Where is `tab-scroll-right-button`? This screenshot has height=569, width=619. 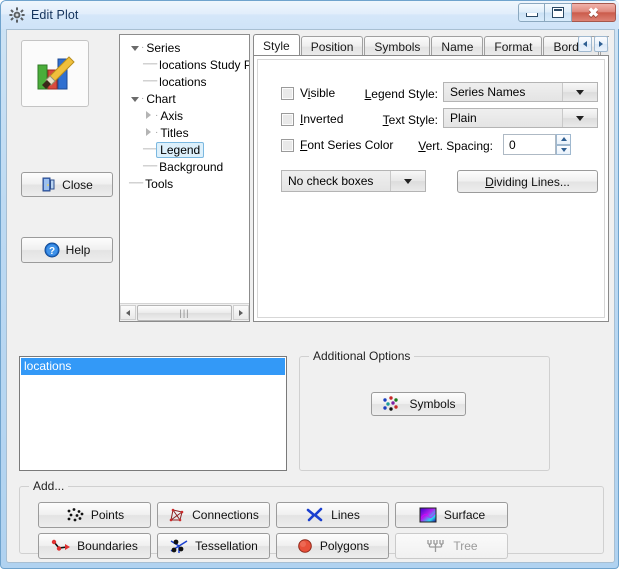 tab-scroll-right-button is located at coordinates (601, 44).